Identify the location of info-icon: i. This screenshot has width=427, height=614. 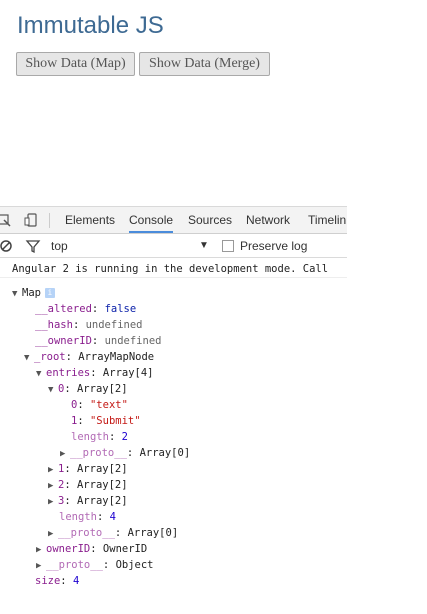
(49, 293).